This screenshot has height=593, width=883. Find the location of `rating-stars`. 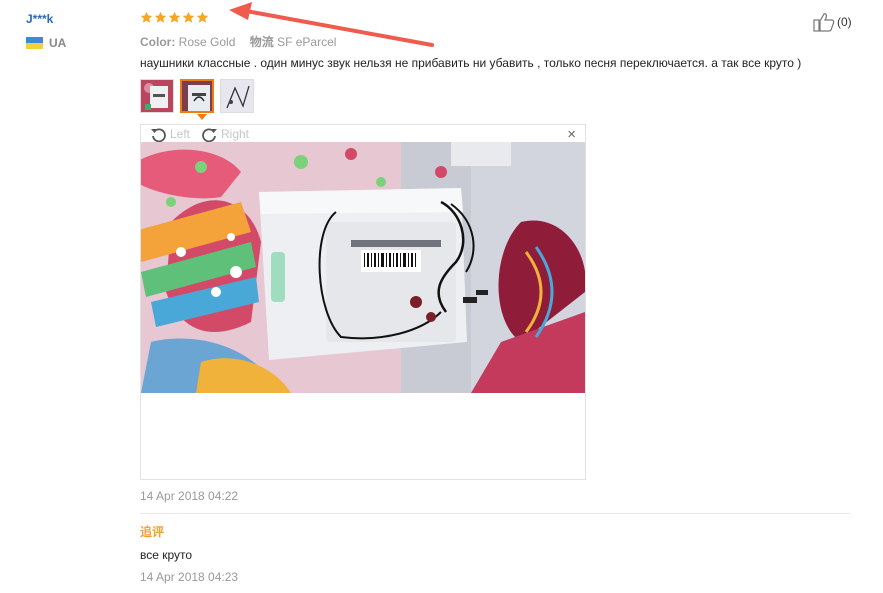

rating-stars is located at coordinates (174, 17).